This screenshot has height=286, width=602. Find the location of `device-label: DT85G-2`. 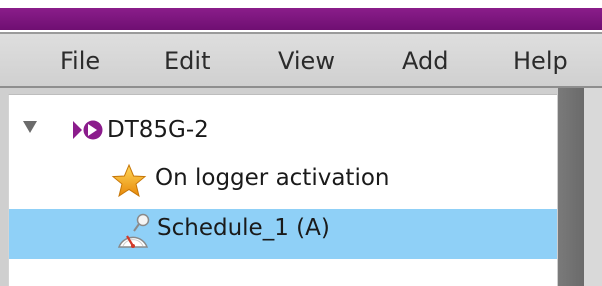

device-label: DT85G-2 is located at coordinates (158, 130).